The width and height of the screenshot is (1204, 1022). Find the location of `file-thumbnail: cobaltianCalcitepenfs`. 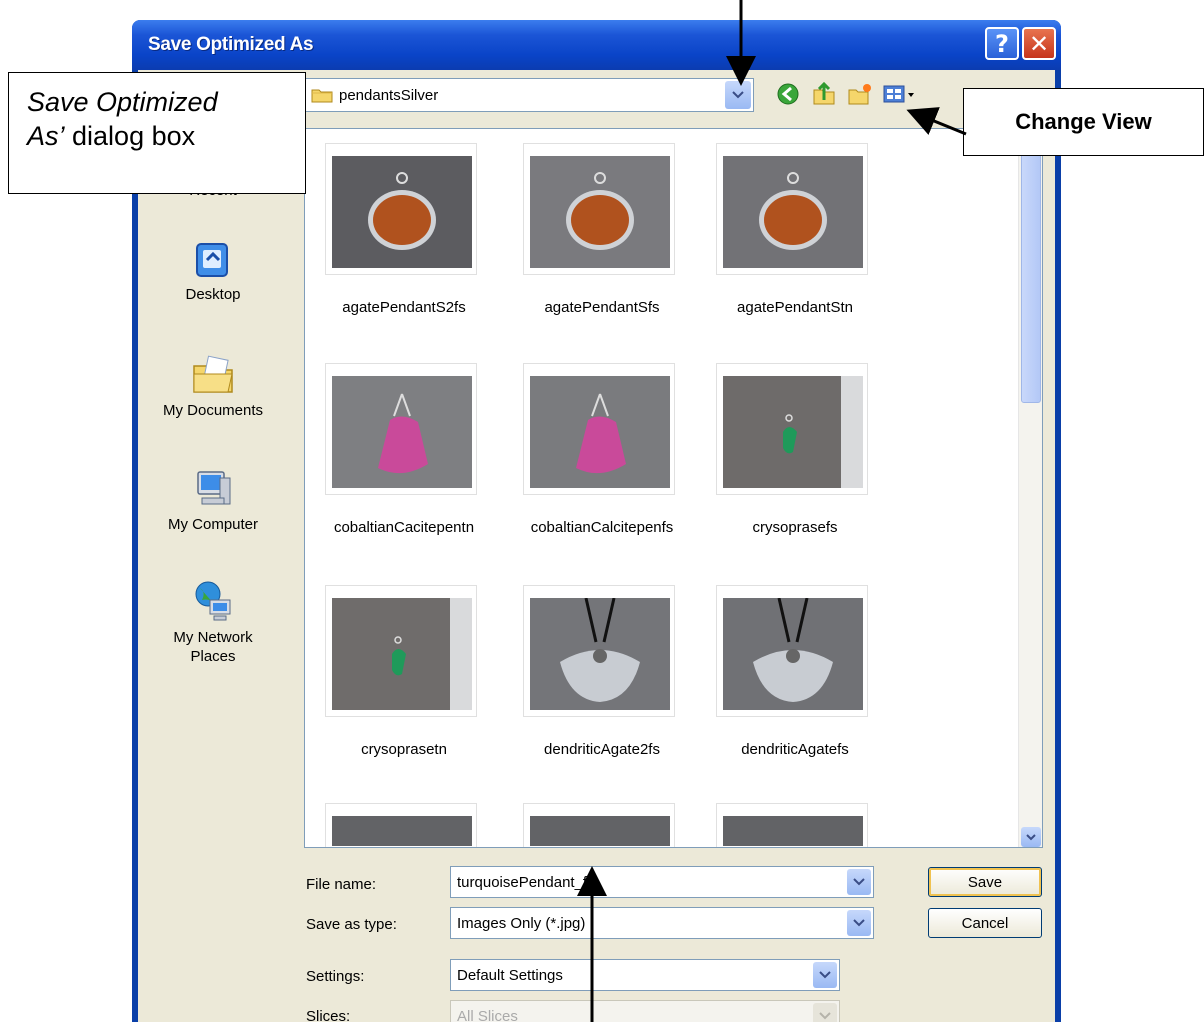

file-thumbnail: cobaltianCalcitepenfs is located at coordinates (602, 463).